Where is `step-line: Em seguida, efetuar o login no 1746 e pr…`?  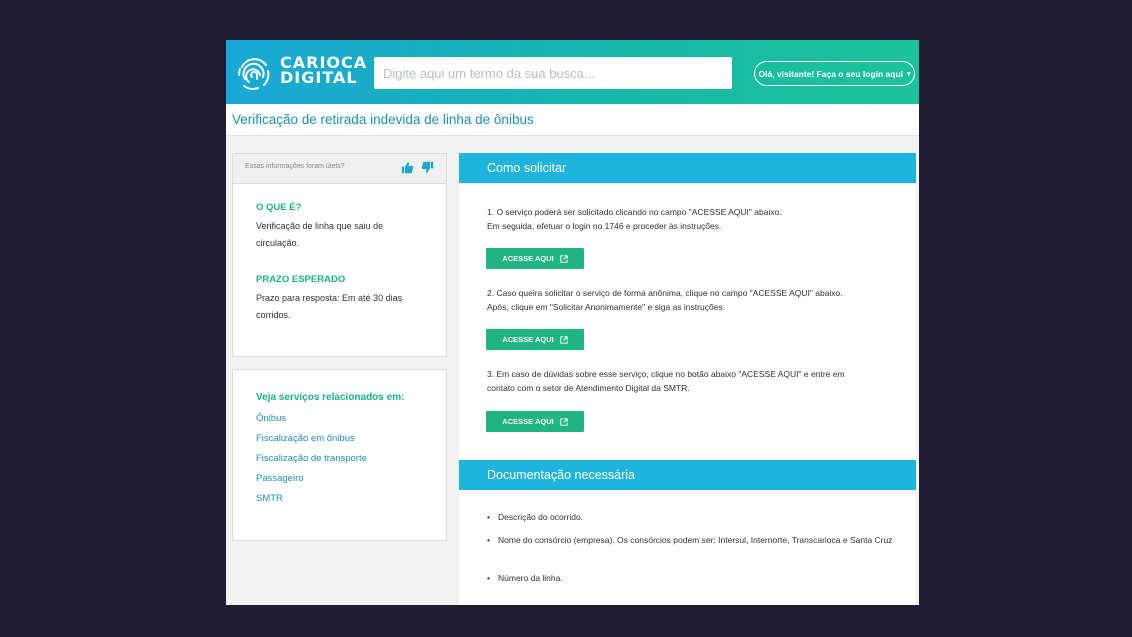 step-line: Em seguida, efetuar o login no 1746 e pr… is located at coordinates (604, 226).